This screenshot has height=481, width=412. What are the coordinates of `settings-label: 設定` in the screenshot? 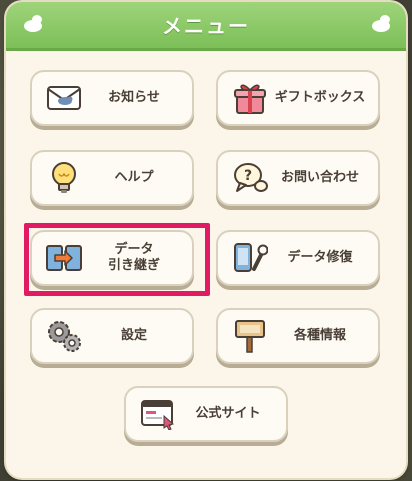 It's located at (133, 335).